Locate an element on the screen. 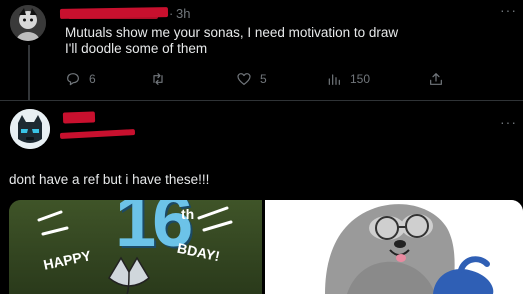  like-button: 5 is located at coordinates (251, 79).